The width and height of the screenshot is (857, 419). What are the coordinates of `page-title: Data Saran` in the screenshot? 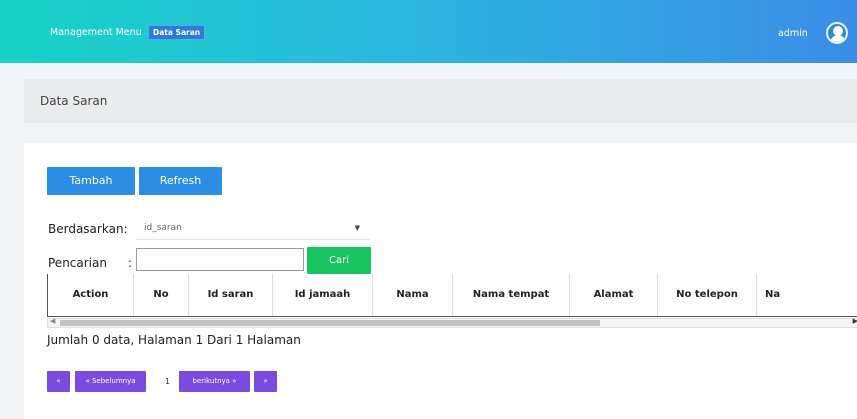 It's located at (74, 101).